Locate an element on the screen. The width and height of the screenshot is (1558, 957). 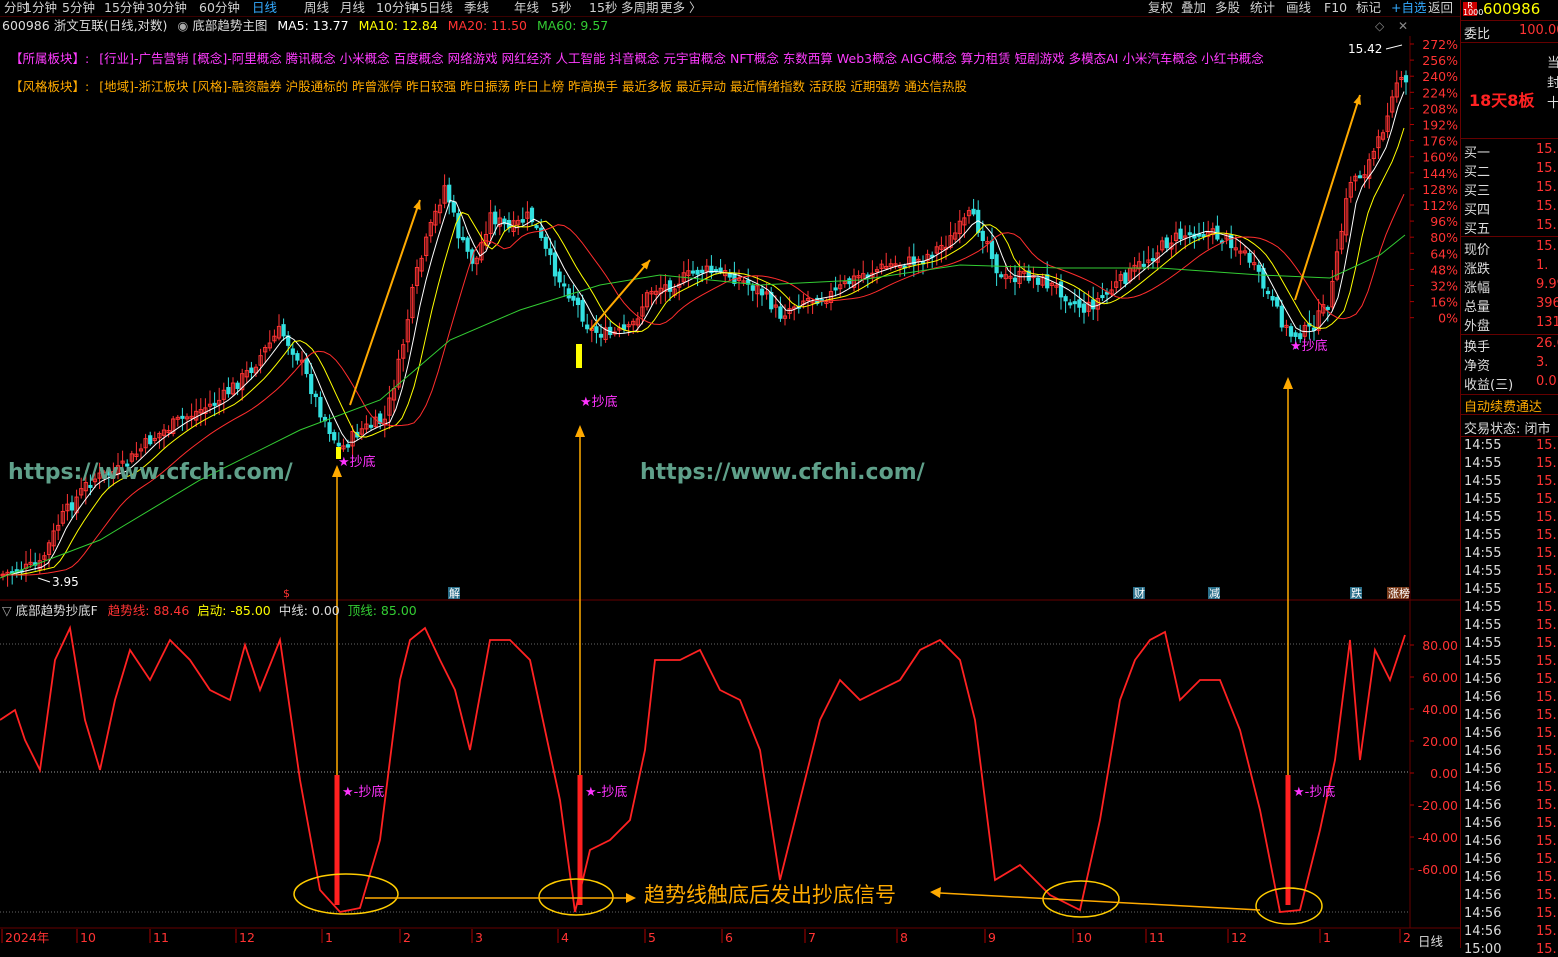
annotation-arrow is located at coordinates (1100, 901).